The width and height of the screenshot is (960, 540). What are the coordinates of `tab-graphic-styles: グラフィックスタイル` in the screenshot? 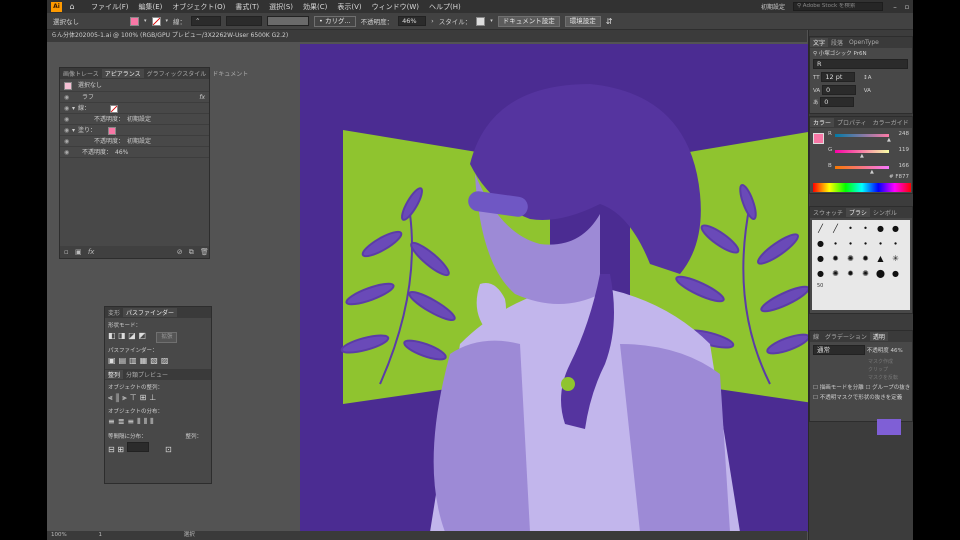 It's located at (177, 73).